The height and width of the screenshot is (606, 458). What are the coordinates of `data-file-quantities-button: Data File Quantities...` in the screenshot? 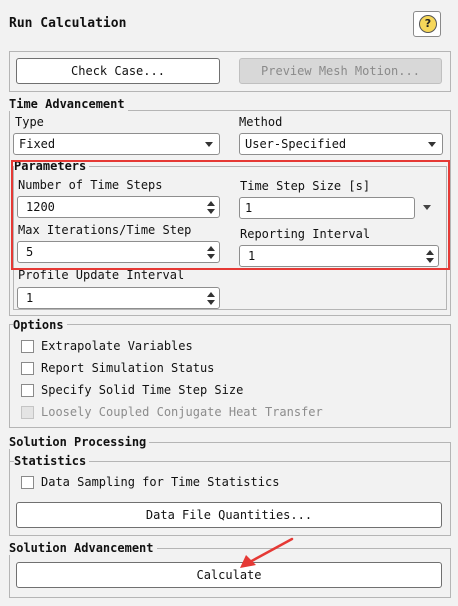 It's located at (229, 515).